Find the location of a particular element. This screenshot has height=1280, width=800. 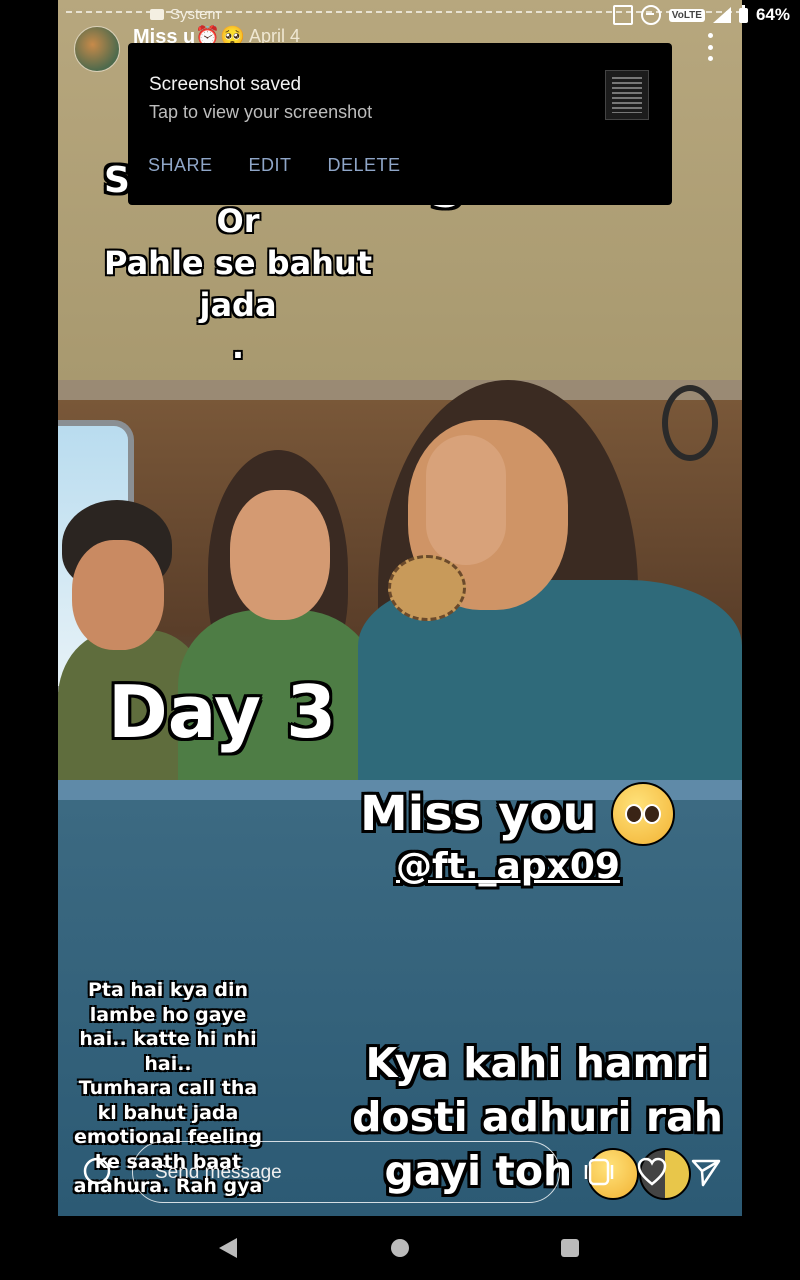

toast-actions: SHARE EDIT DELETE is located at coordinates (274, 165).